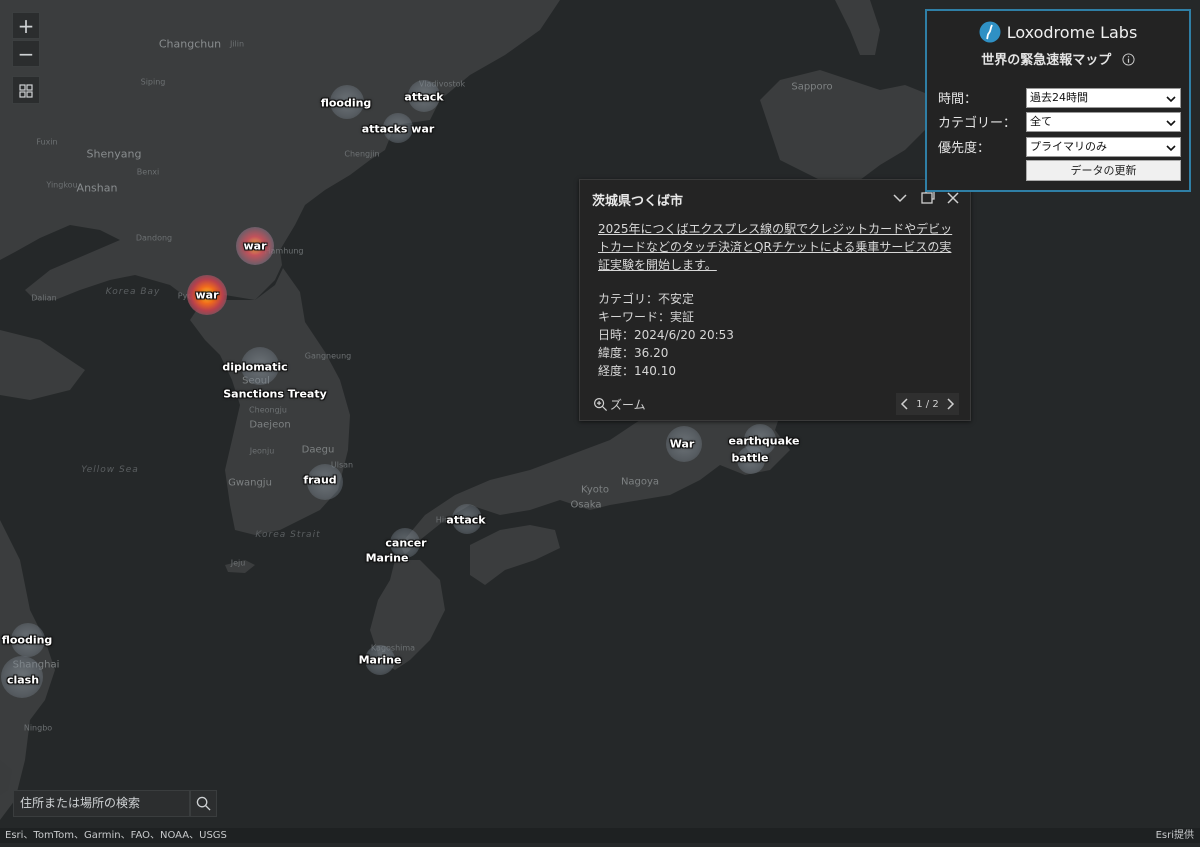 The width and height of the screenshot is (1200, 847). What do you see at coordinates (600, 835) in the screenshot?
I see `attribution-bar: Esri、TomTom、Garmin、FAO、NOAA、USGS Esri提供` at bounding box center [600, 835].